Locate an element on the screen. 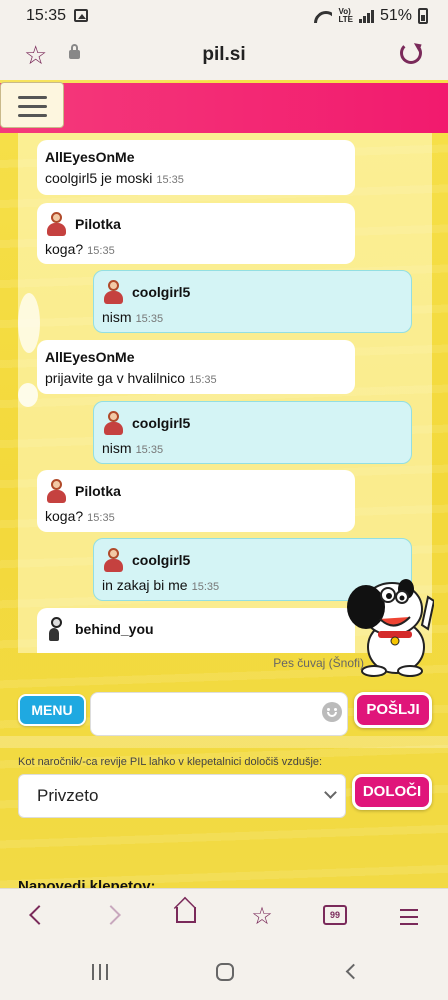 The height and width of the screenshot is (1000, 448). status-right: Vo) LTE 51% is located at coordinates (371, 16).